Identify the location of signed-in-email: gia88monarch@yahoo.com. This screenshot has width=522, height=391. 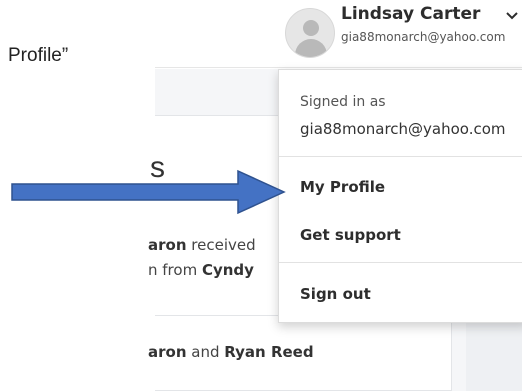
(403, 129).